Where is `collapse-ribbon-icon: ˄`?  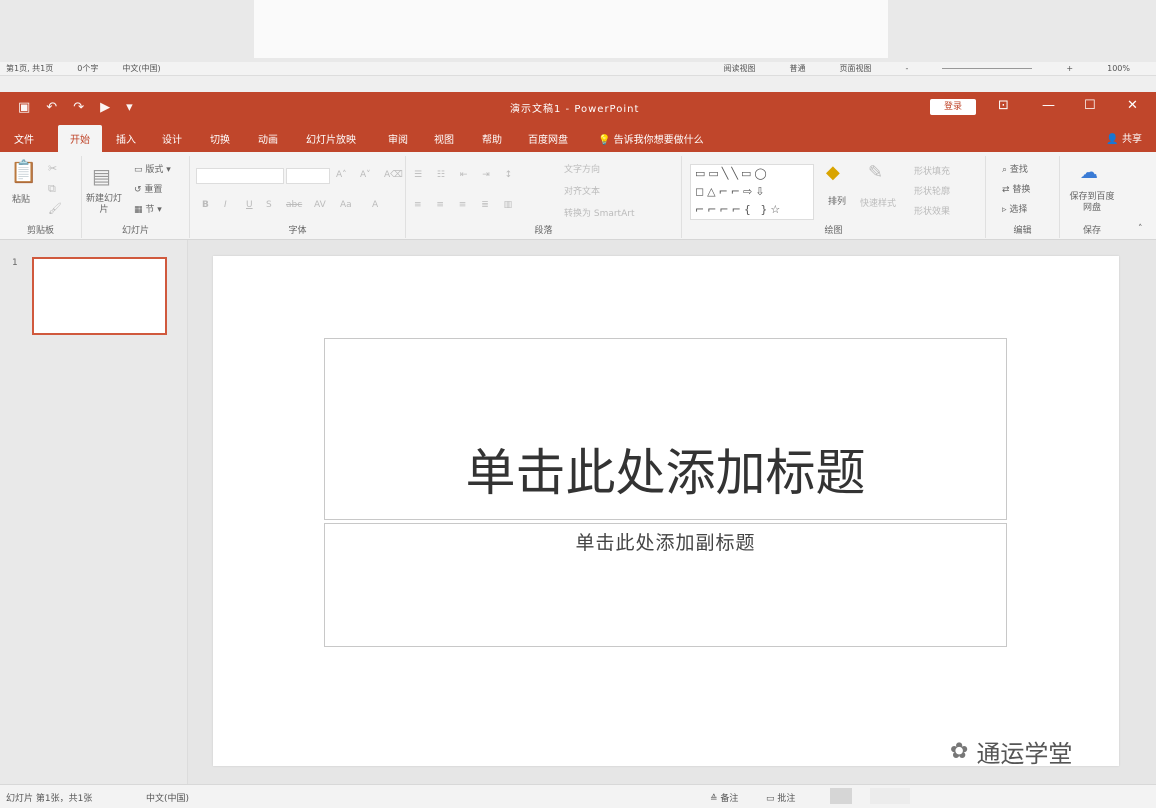
collapse-ribbon-icon: ˄ is located at coordinates (1140, 229).